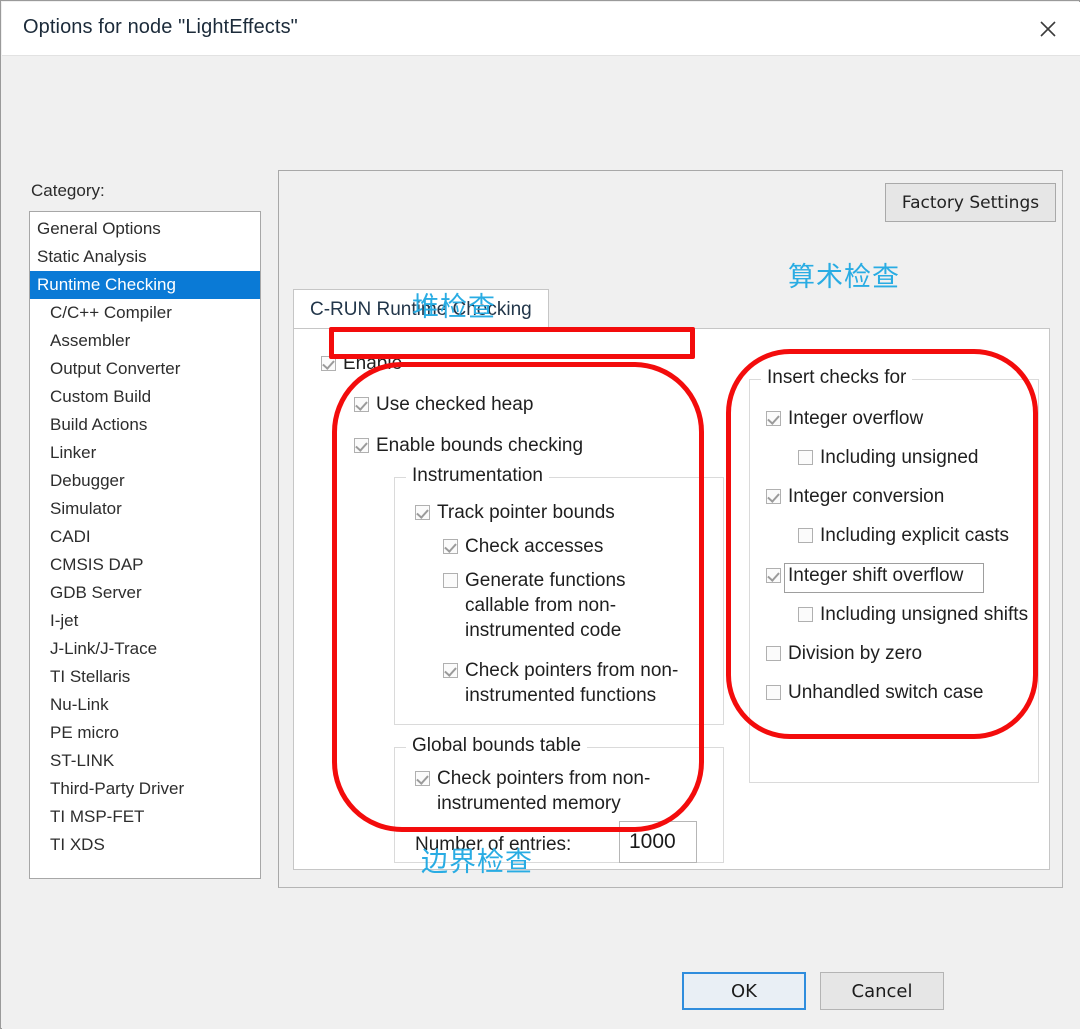 The image size is (1080, 1029). Describe the element at coordinates (856, 418) in the screenshot. I see `checkbox-label-integer-overflow: Integer overflow` at that location.